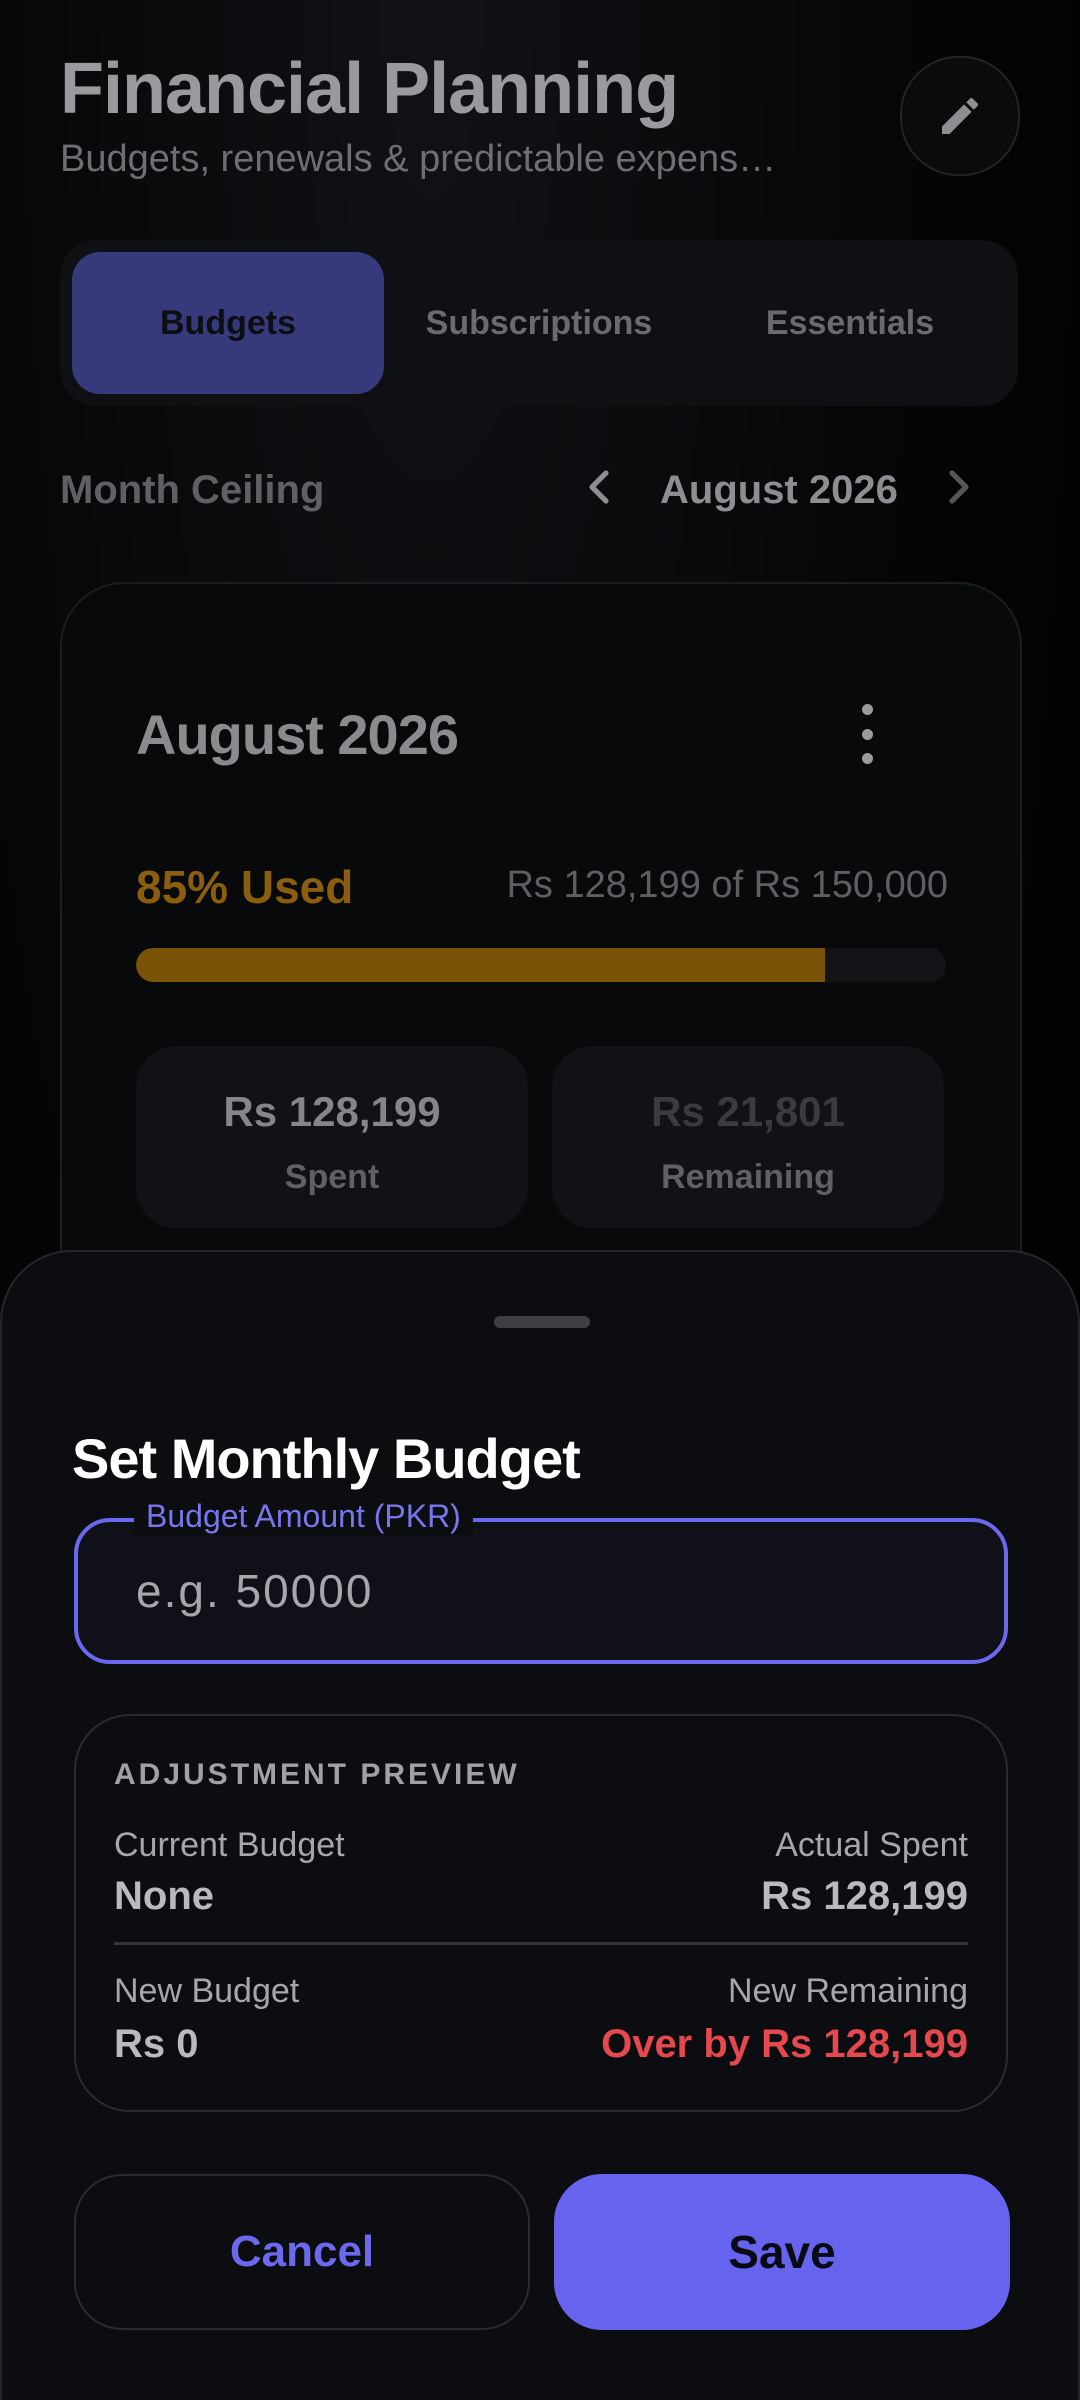 The height and width of the screenshot is (2400, 1080). Describe the element at coordinates (164, 1896) in the screenshot. I see `current-budget-value: None` at that location.